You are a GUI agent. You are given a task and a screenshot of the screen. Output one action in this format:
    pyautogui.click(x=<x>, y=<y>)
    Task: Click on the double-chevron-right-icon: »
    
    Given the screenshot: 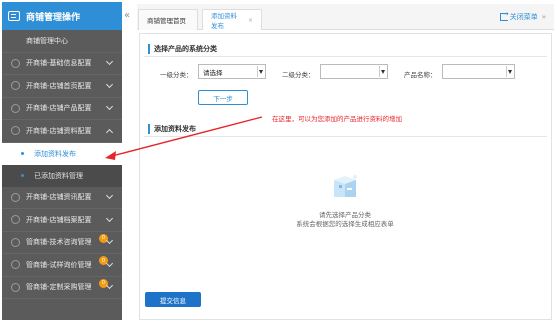 What is the action you would take?
    pyautogui.click(x=544, y=17)
    